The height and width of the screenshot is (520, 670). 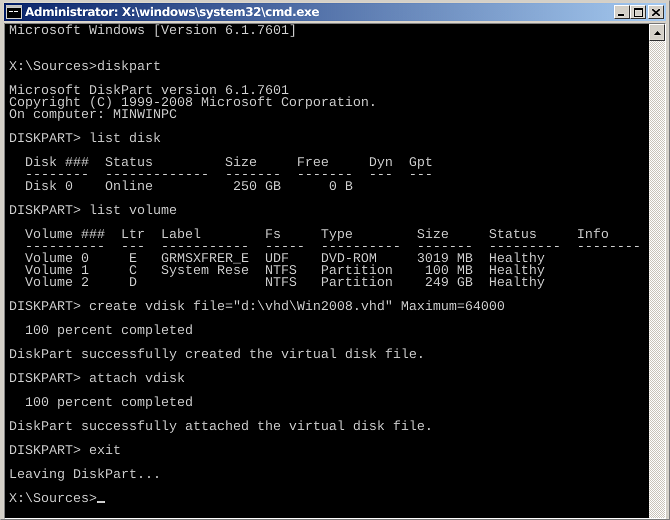 I want to click on window-title: Administrator: X:\windows\system32\cmd.exe, so click(x=172, y=12).